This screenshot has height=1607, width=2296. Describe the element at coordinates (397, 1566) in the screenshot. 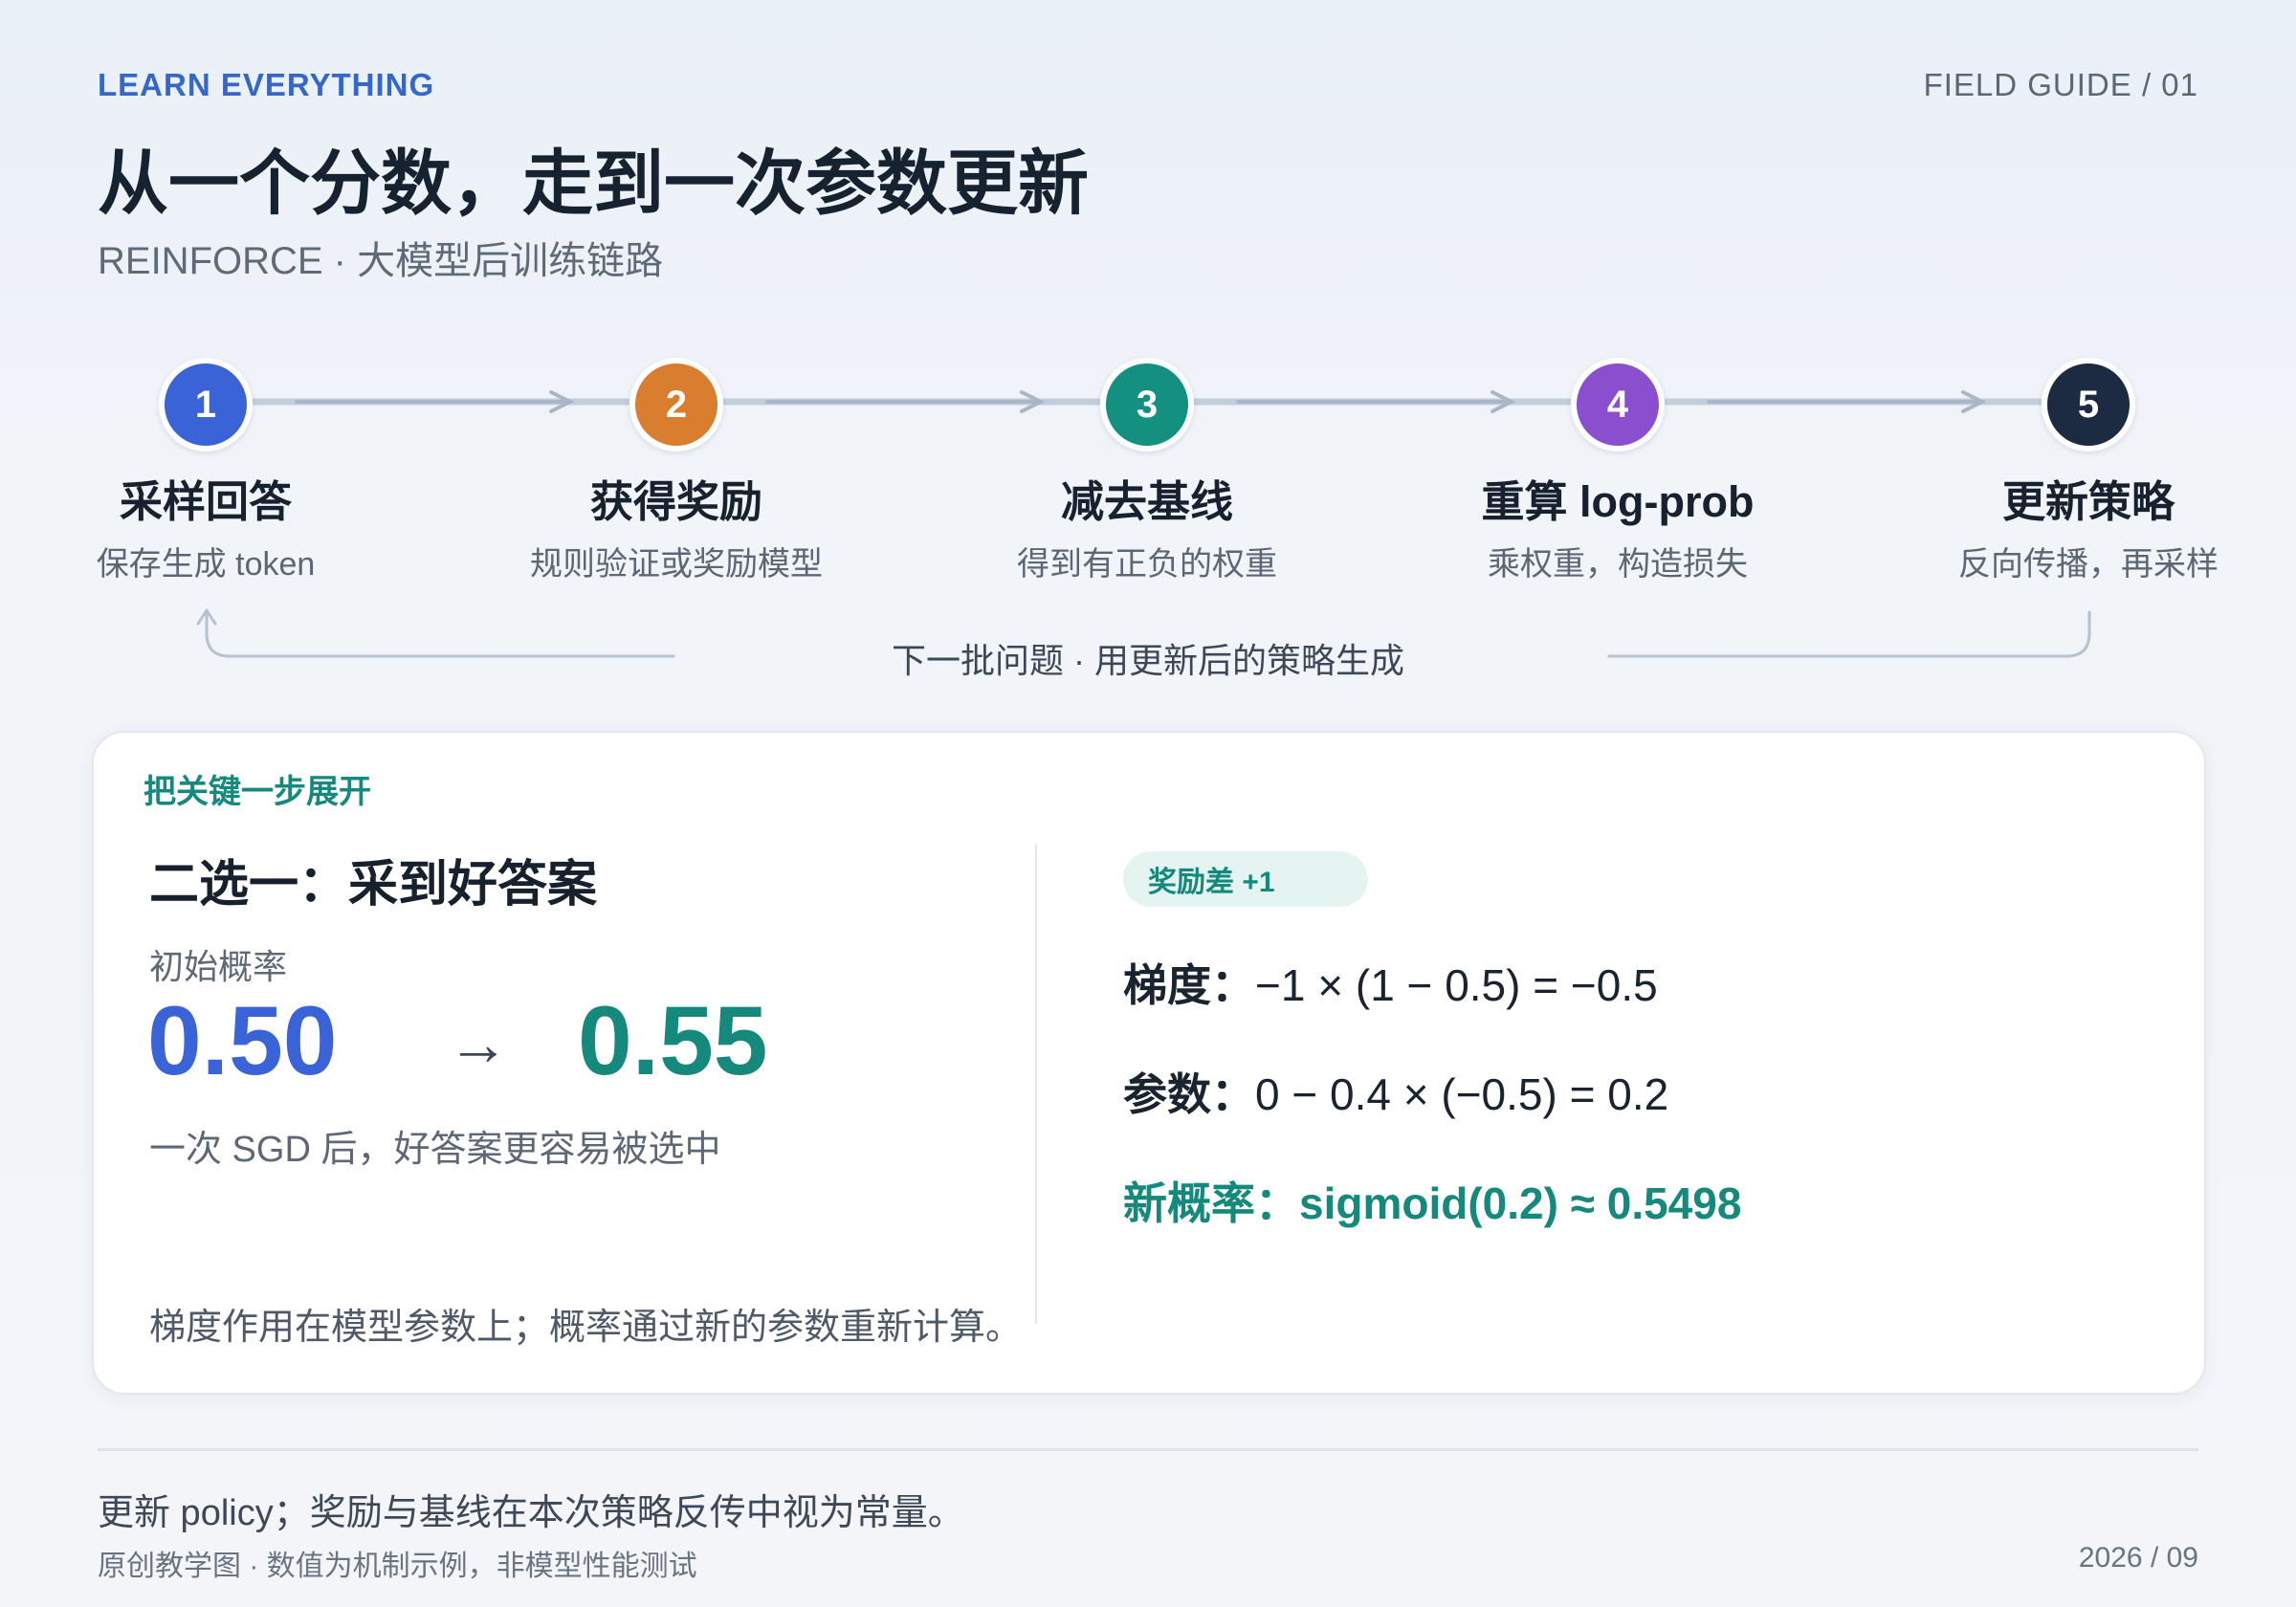

I see `footer-credit: 原创教学图 · 数值为机制示例，非模型性能测试` at that location.